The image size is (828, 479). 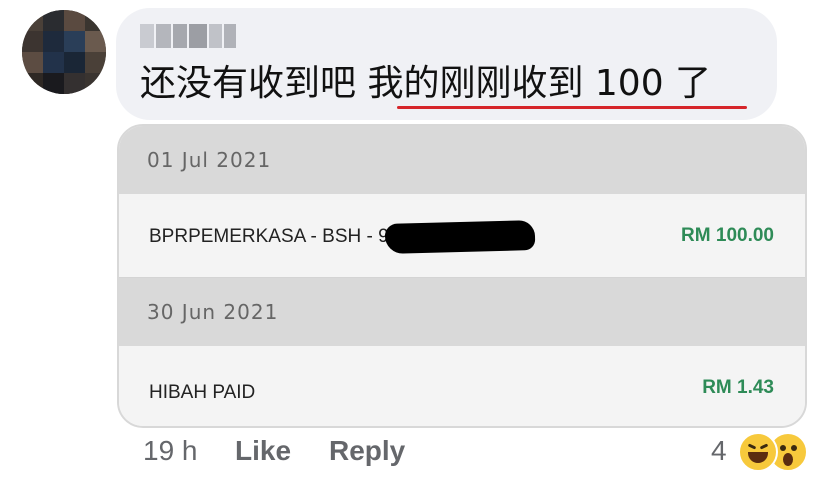 I want to click on reply-button: Reply, so click(x=367, y=455).